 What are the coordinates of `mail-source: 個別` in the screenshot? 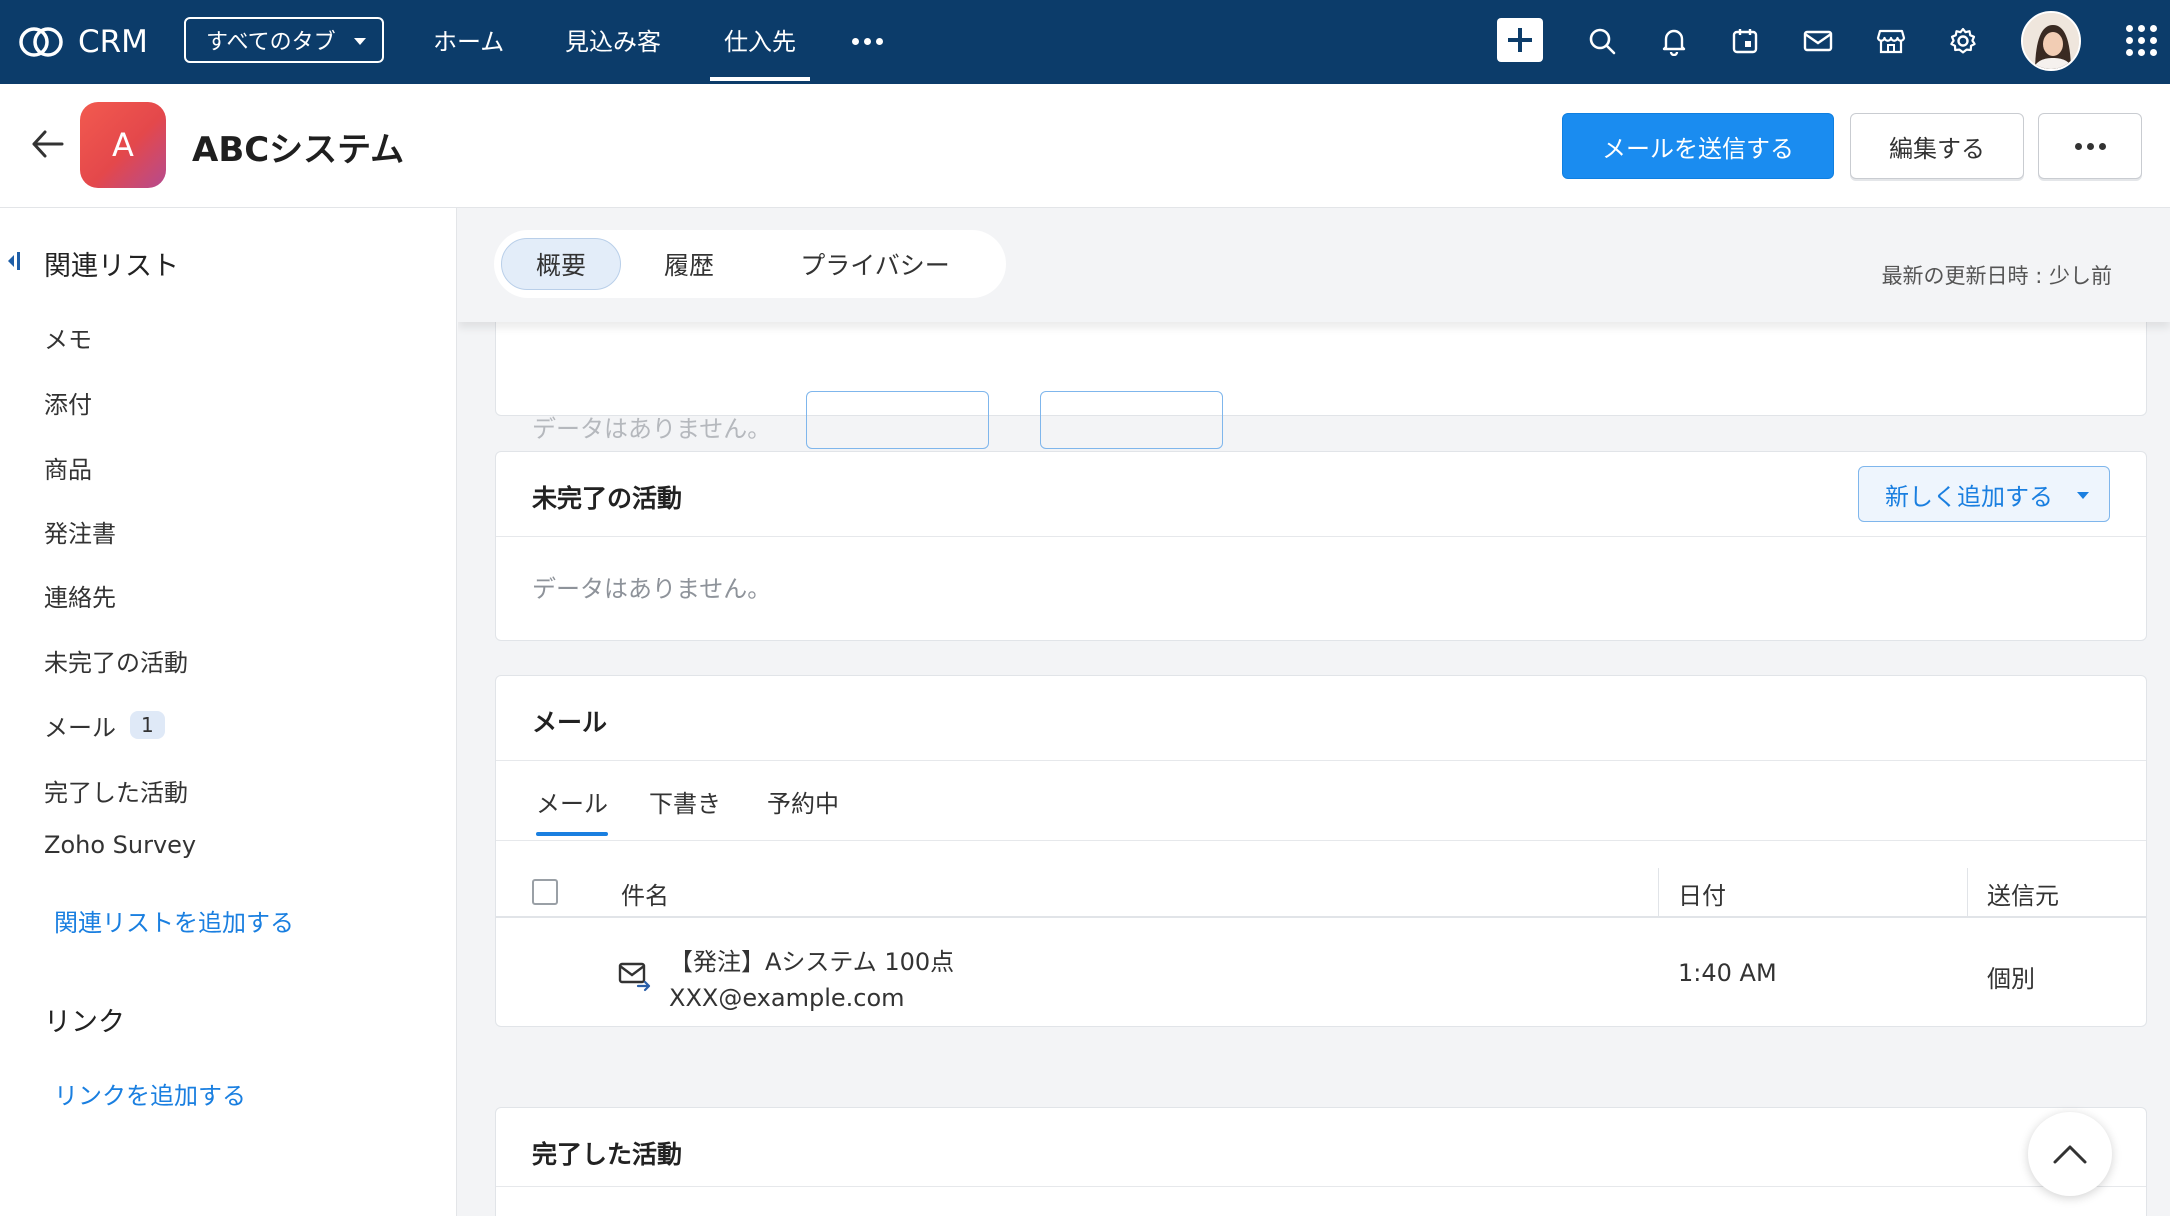 It's located at (2011, 979).